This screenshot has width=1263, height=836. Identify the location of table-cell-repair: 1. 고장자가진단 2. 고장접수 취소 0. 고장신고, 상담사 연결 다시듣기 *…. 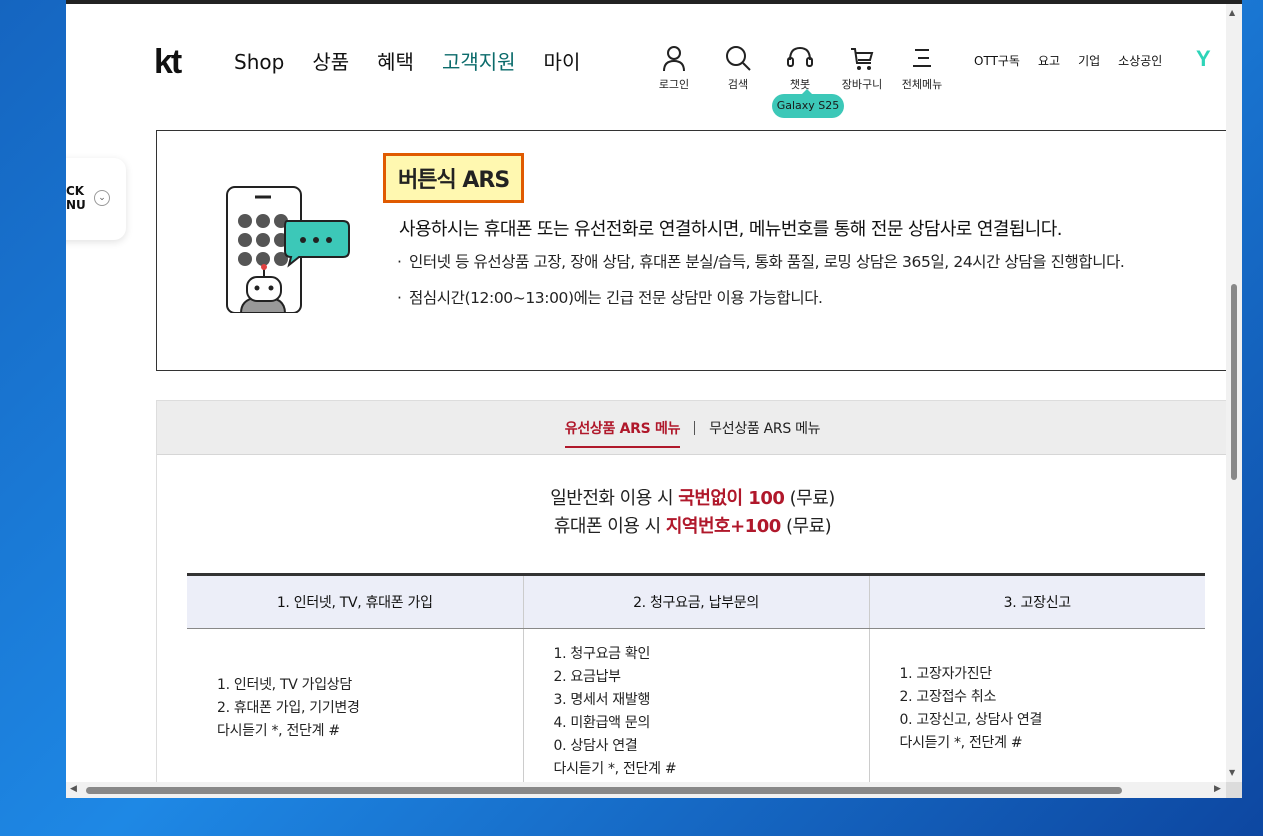
(971, 708).